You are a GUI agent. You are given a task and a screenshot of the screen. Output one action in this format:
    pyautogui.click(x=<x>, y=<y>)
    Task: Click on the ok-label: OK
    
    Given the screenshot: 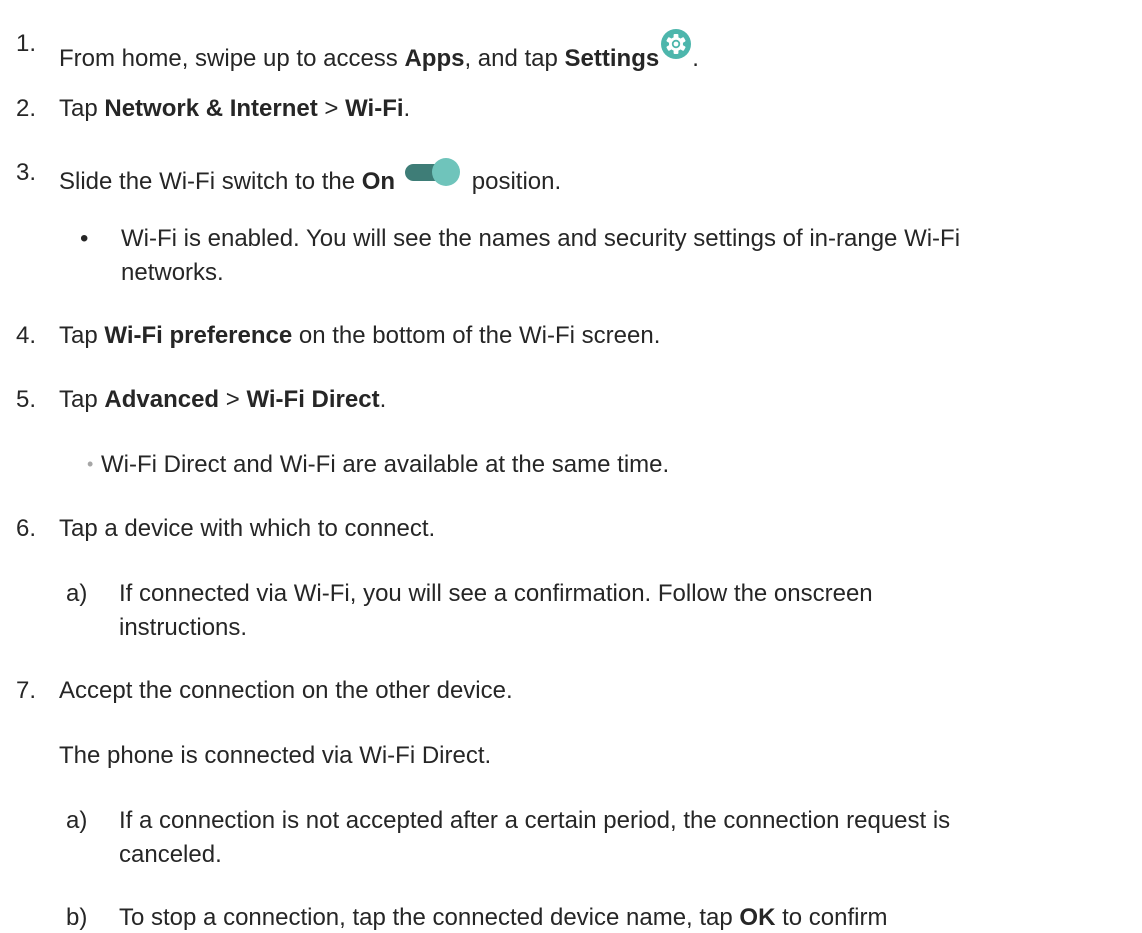 What is the action you would take?
    pyautogui.click(x=757, y=917)
    